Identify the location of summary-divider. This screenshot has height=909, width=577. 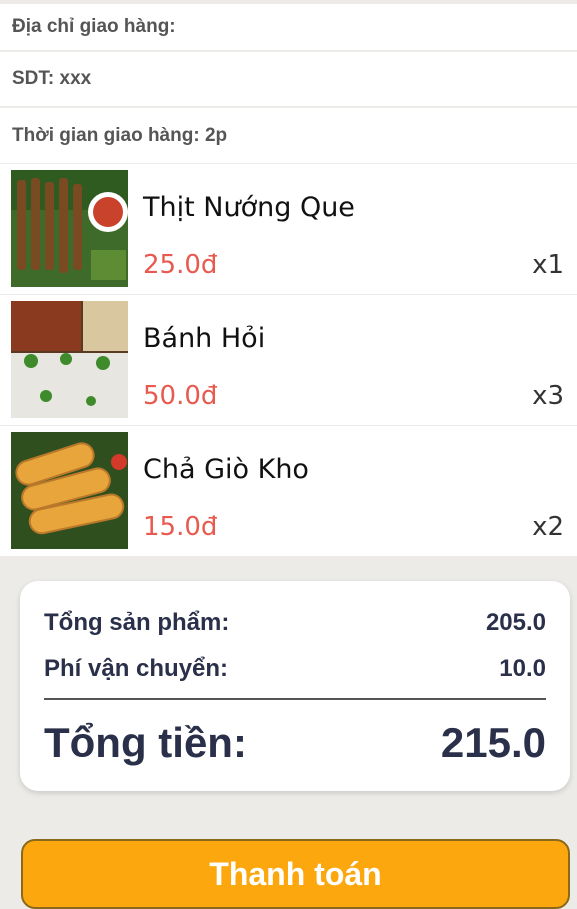
(295, 699).